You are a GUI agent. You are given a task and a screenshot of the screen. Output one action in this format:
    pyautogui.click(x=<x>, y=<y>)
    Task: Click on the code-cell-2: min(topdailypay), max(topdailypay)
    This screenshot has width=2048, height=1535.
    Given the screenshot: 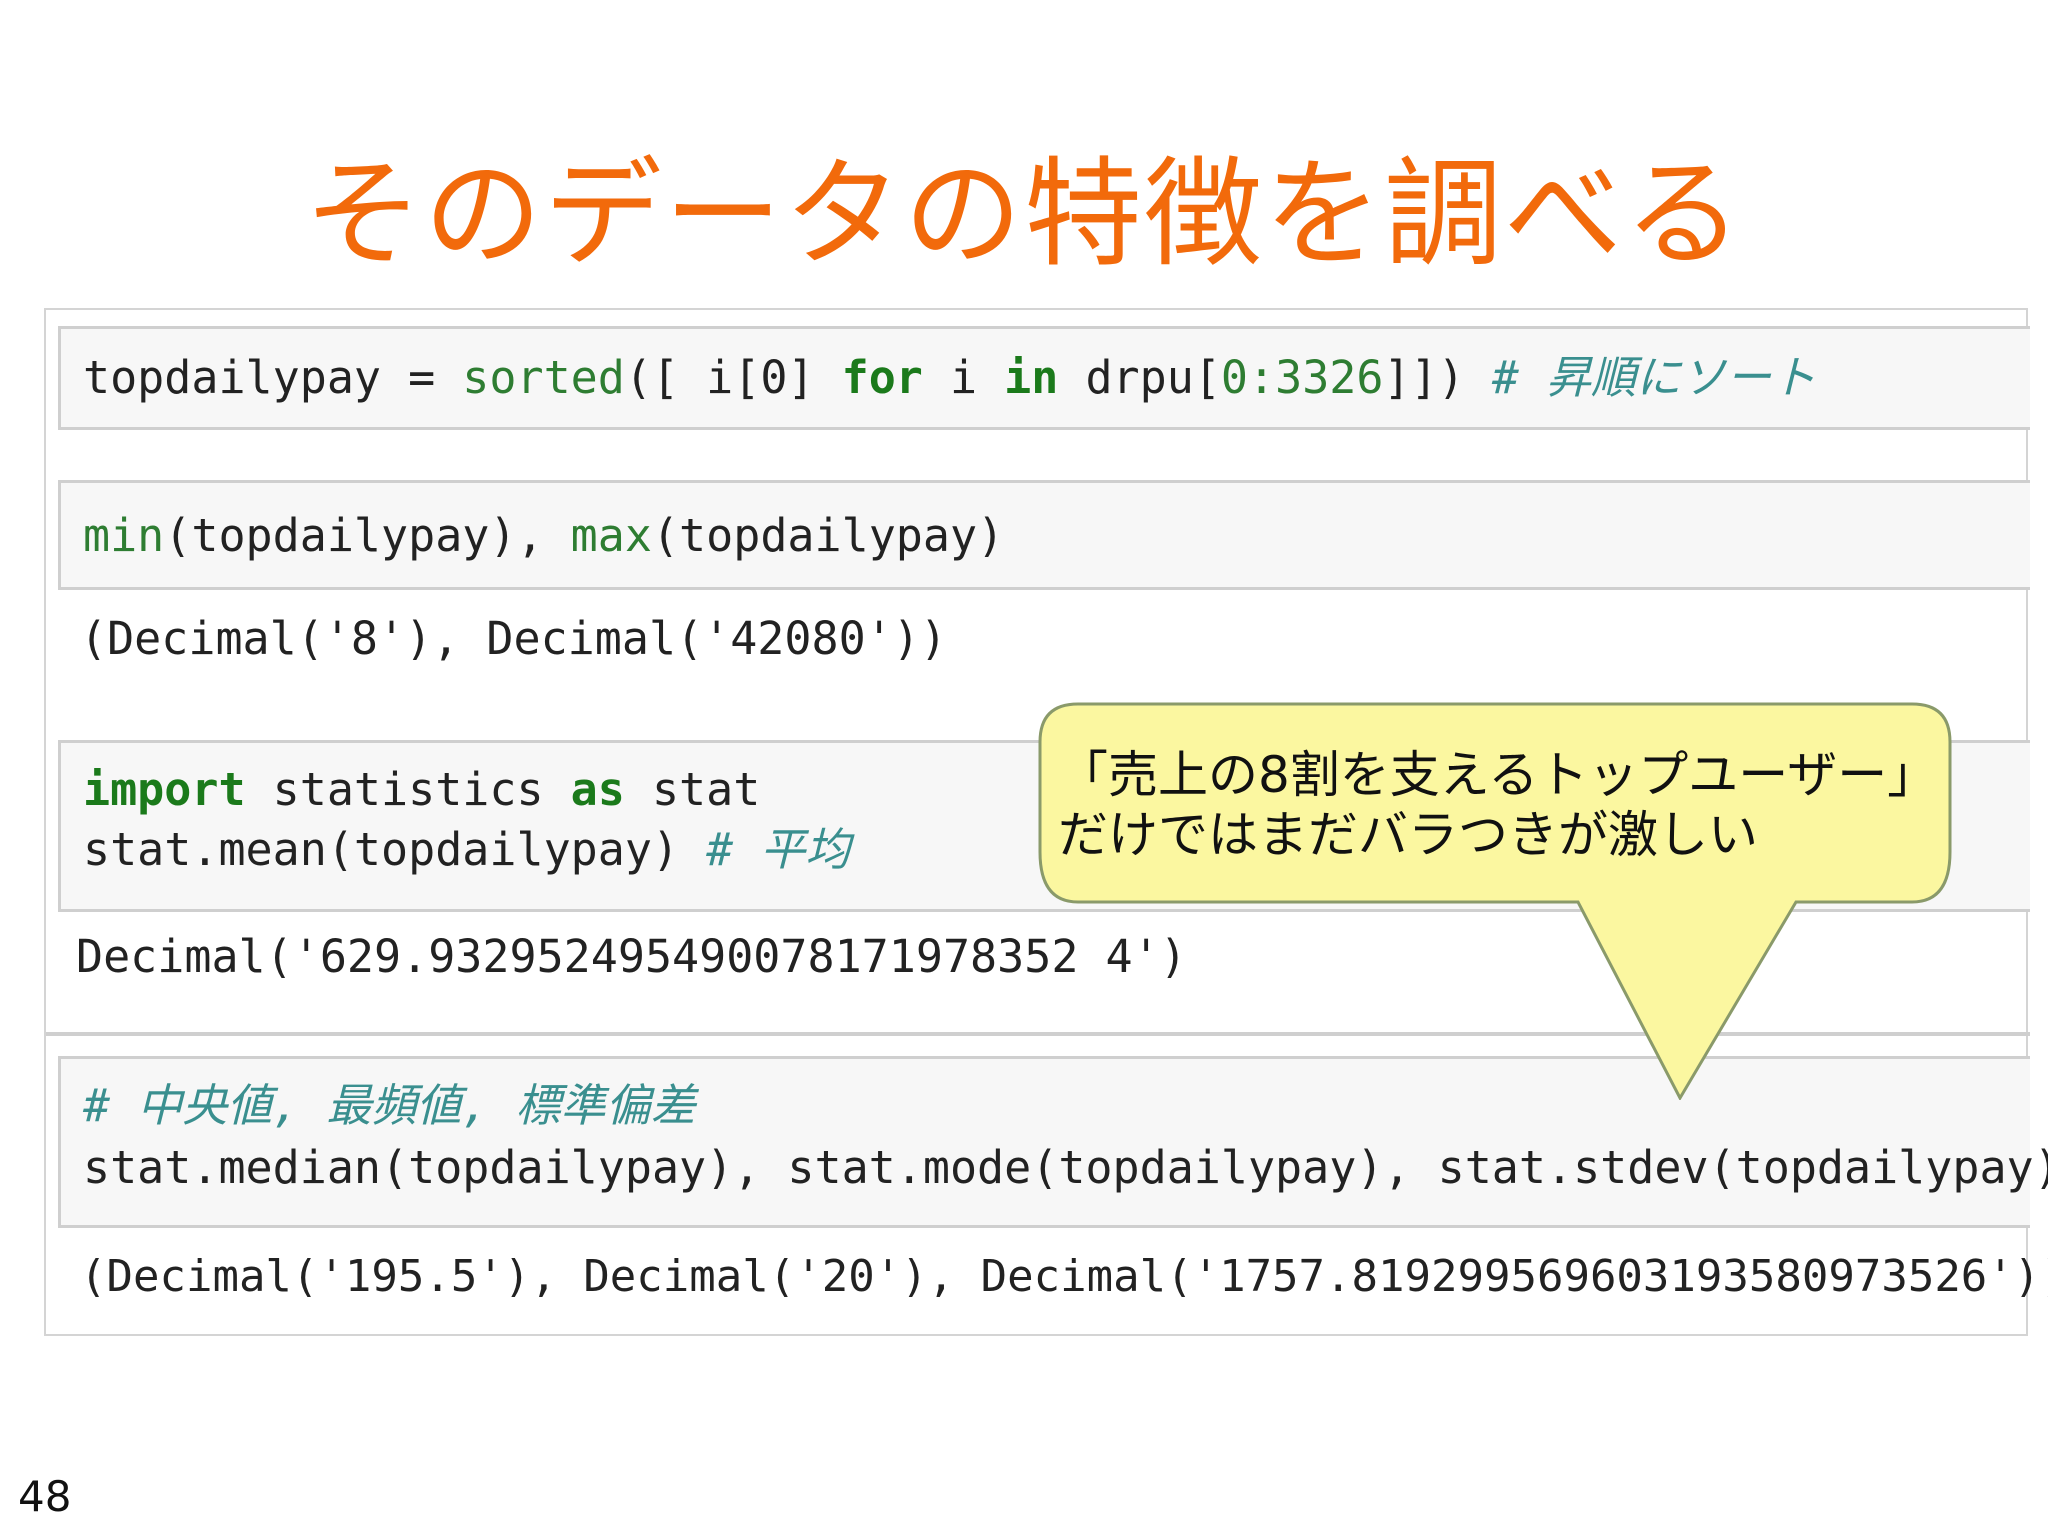 What is the action you would take?
    pyautogui.click(x=1044, y=535)
    